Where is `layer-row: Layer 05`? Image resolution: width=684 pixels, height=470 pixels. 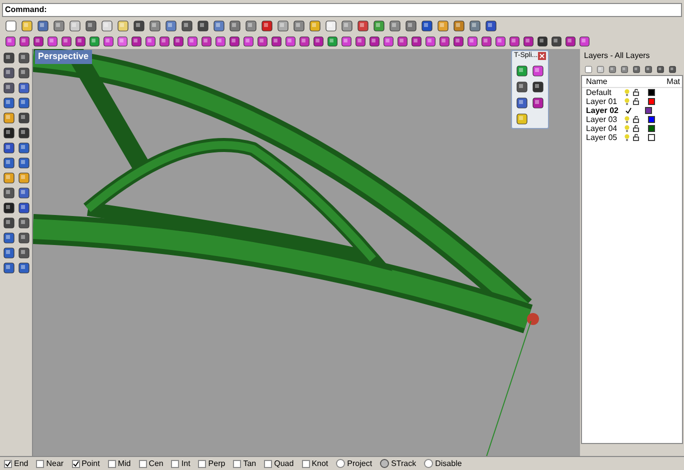
layer-row: Layer 05 is located at coordinates (632, 137).